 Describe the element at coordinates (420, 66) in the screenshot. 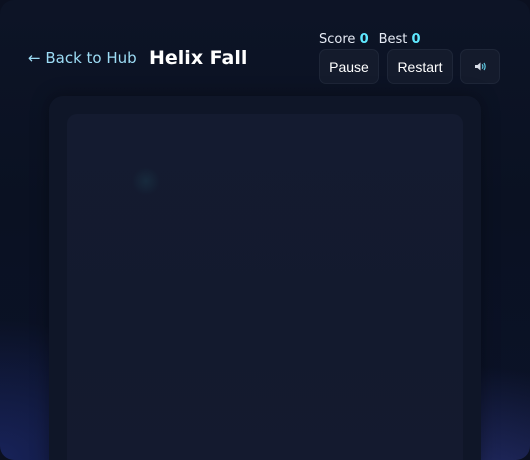

I see `restart-button: Restart` at that location.